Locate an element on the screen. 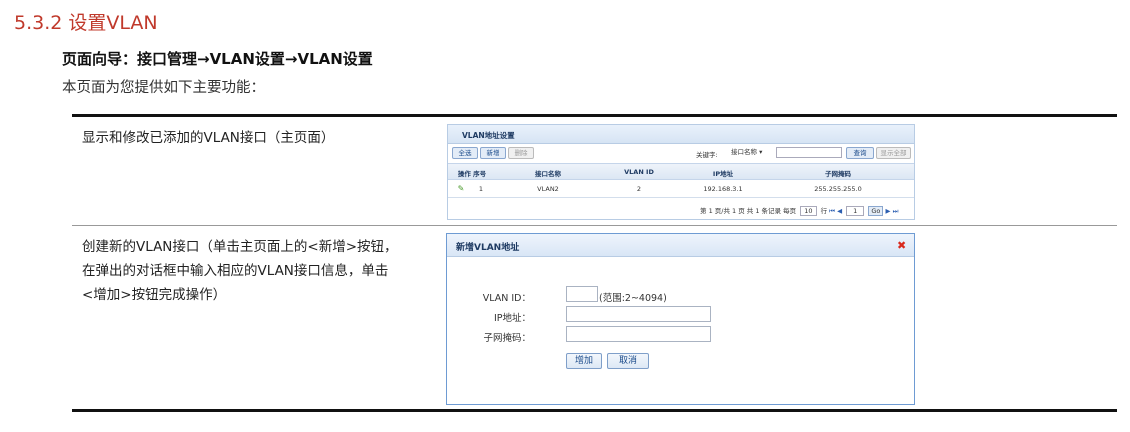 This screenshot has height=432, width=1130. dialog-title: 新增VLAN地址 is located at coordinates (488, 248).